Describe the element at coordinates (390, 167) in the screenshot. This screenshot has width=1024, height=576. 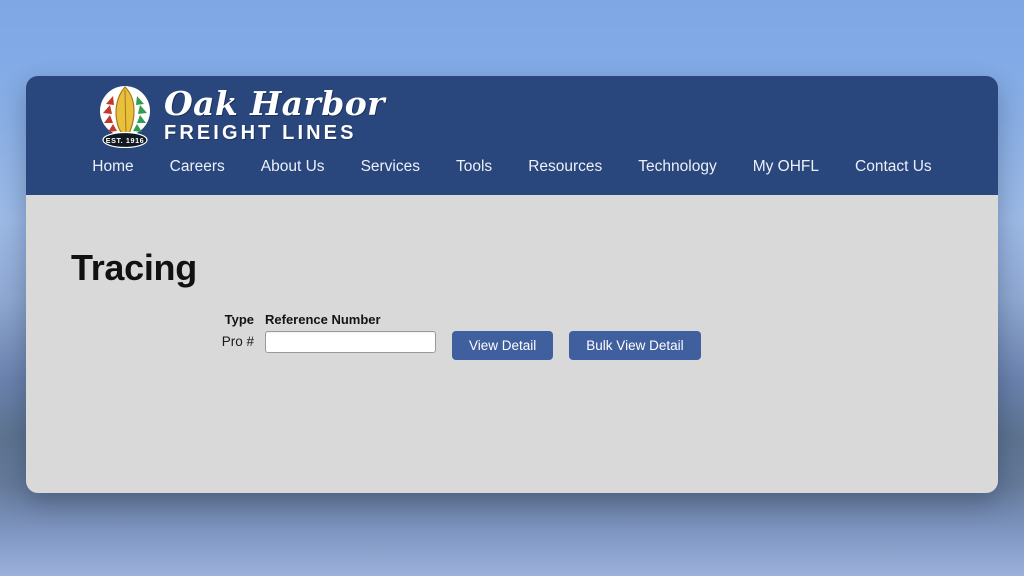
I see `nav-item-services: Services` at that location.